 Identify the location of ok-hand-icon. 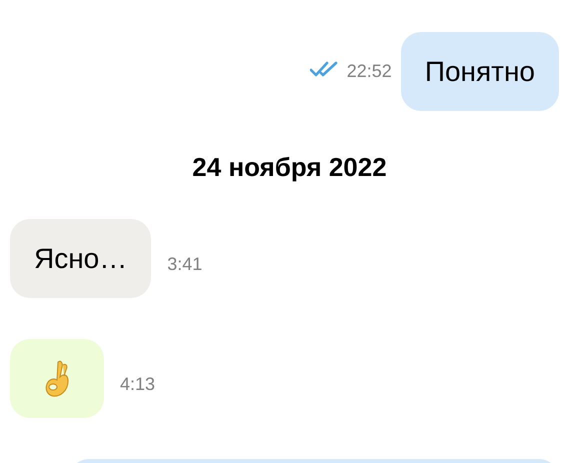
(57, 378).